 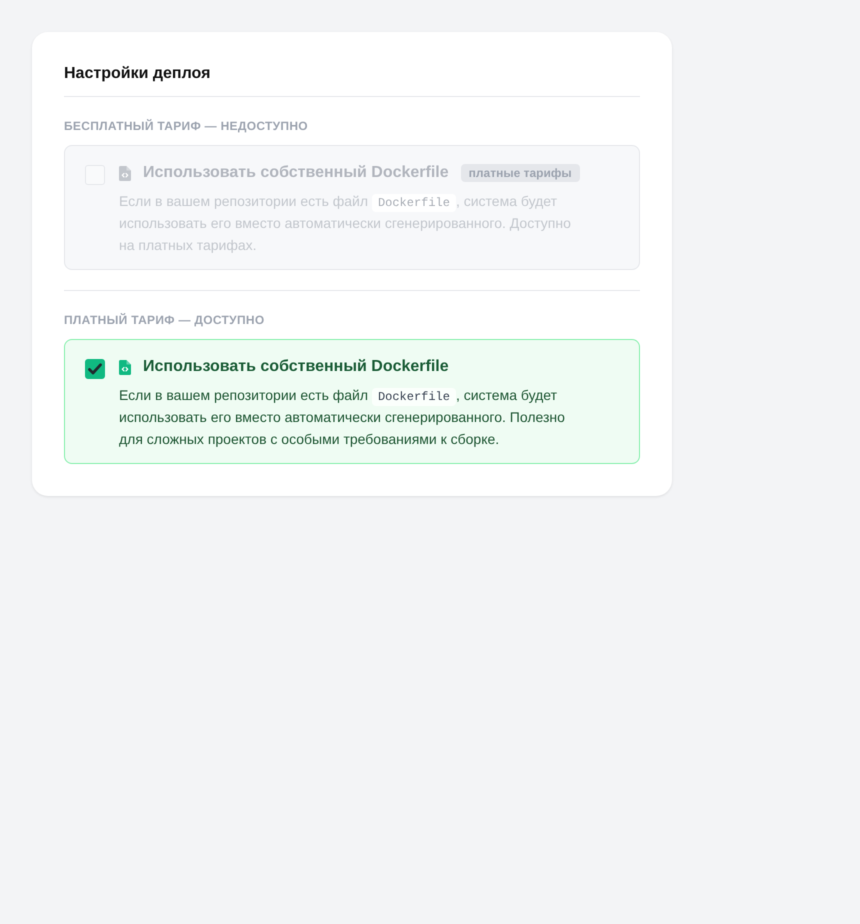 I want to click on section-label: БЕСПЛАТНЫЙ ТАРИФ — НЕДОСТУПНО, so click(x=186, y=126).